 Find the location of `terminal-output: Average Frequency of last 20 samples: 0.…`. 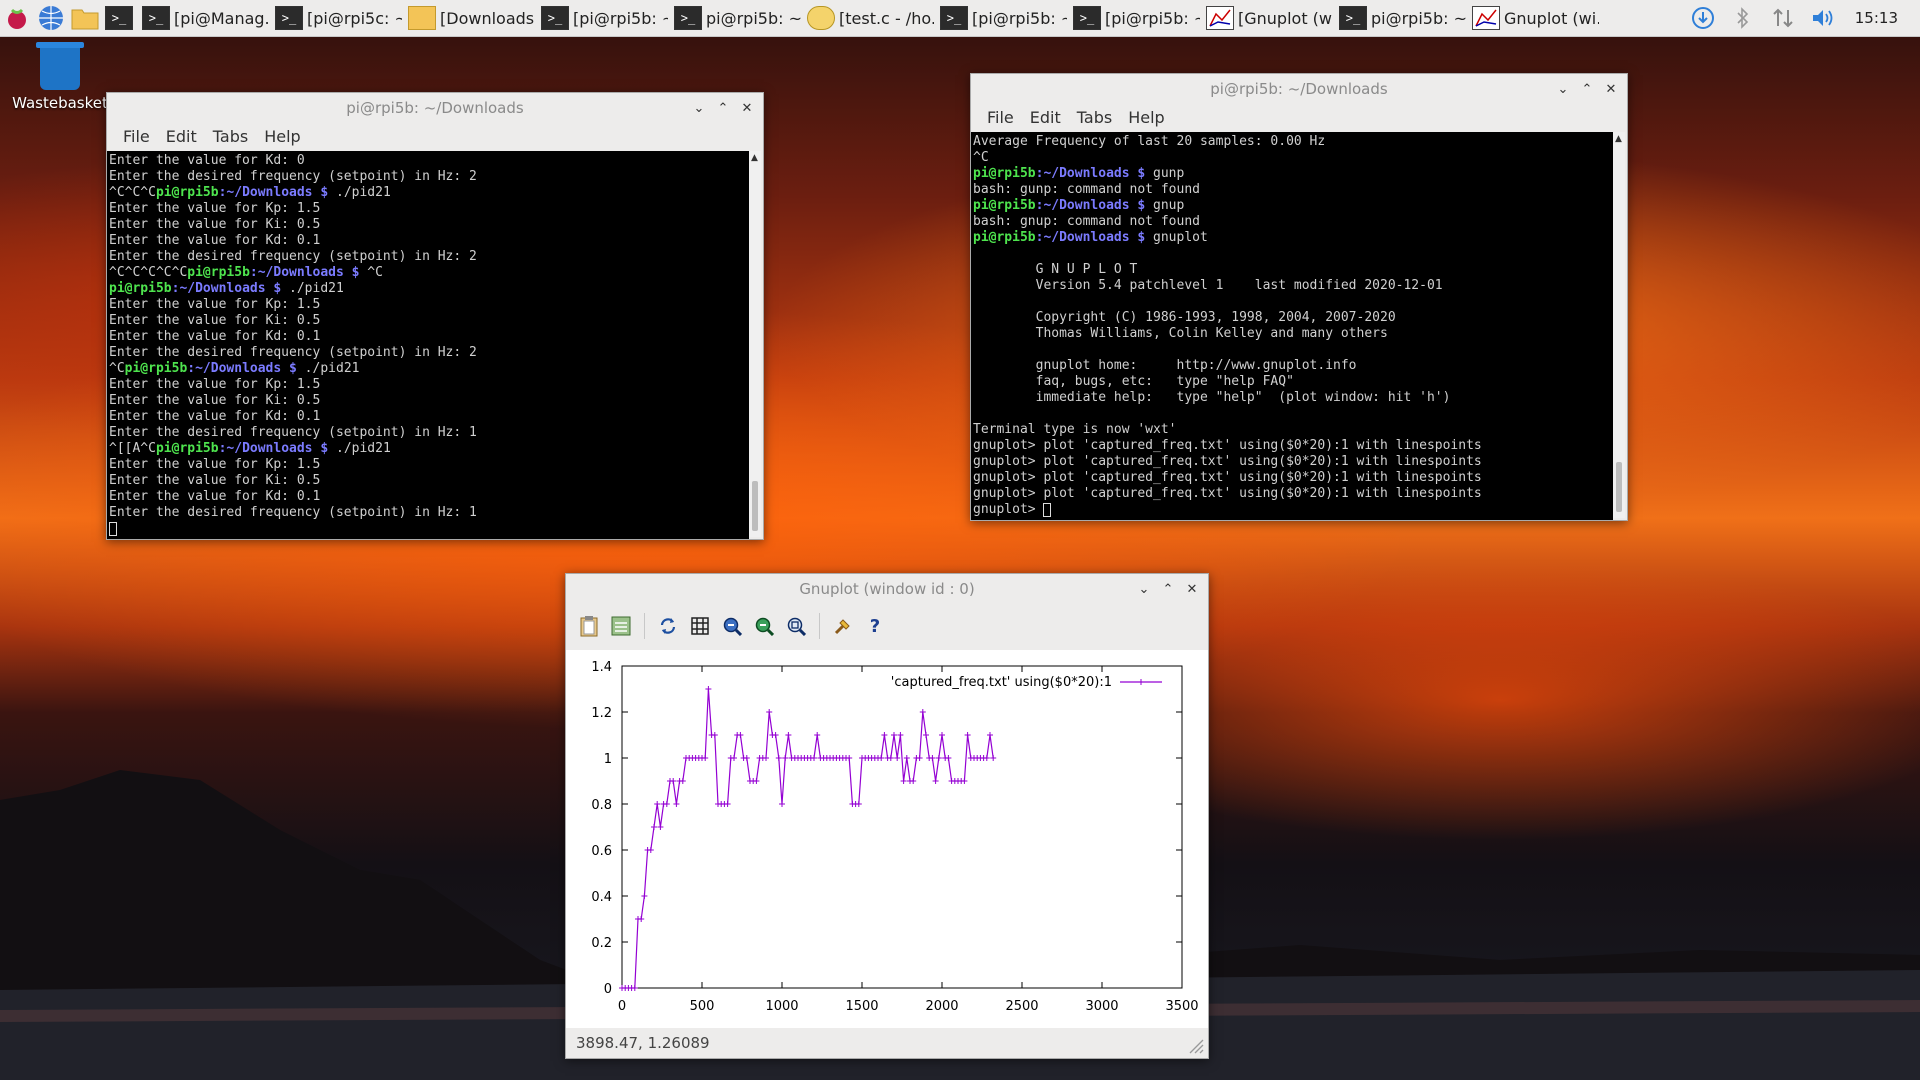

terminal-output: Average Frequency of last 20 samples: 0.… is located at coordinates (1292, 326).